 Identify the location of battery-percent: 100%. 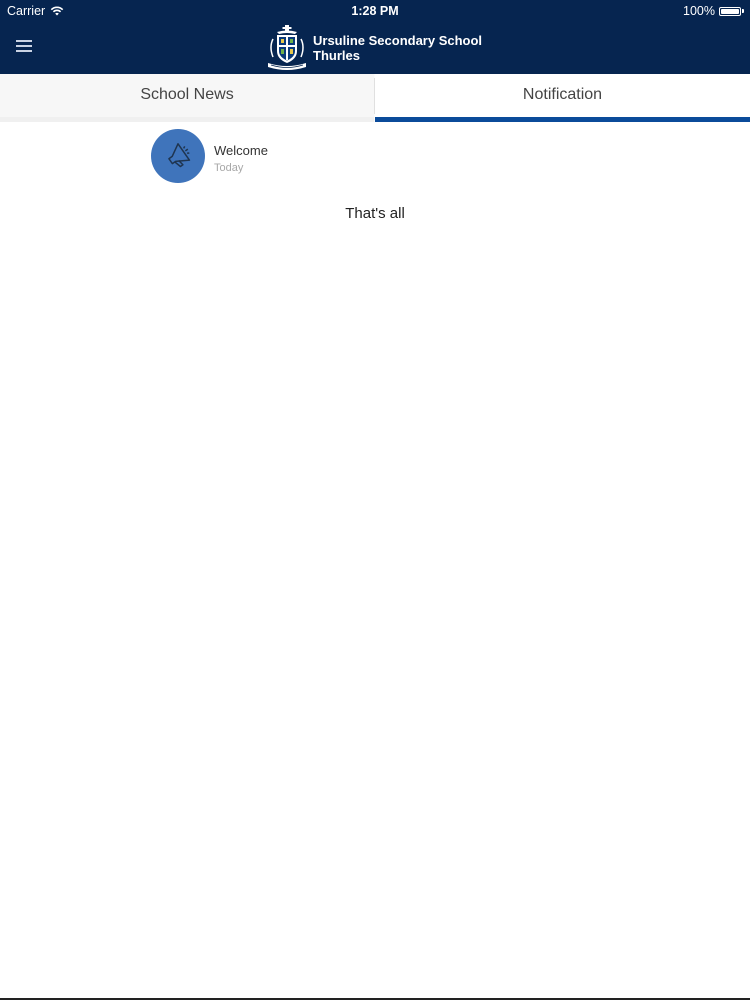
(699, 11).